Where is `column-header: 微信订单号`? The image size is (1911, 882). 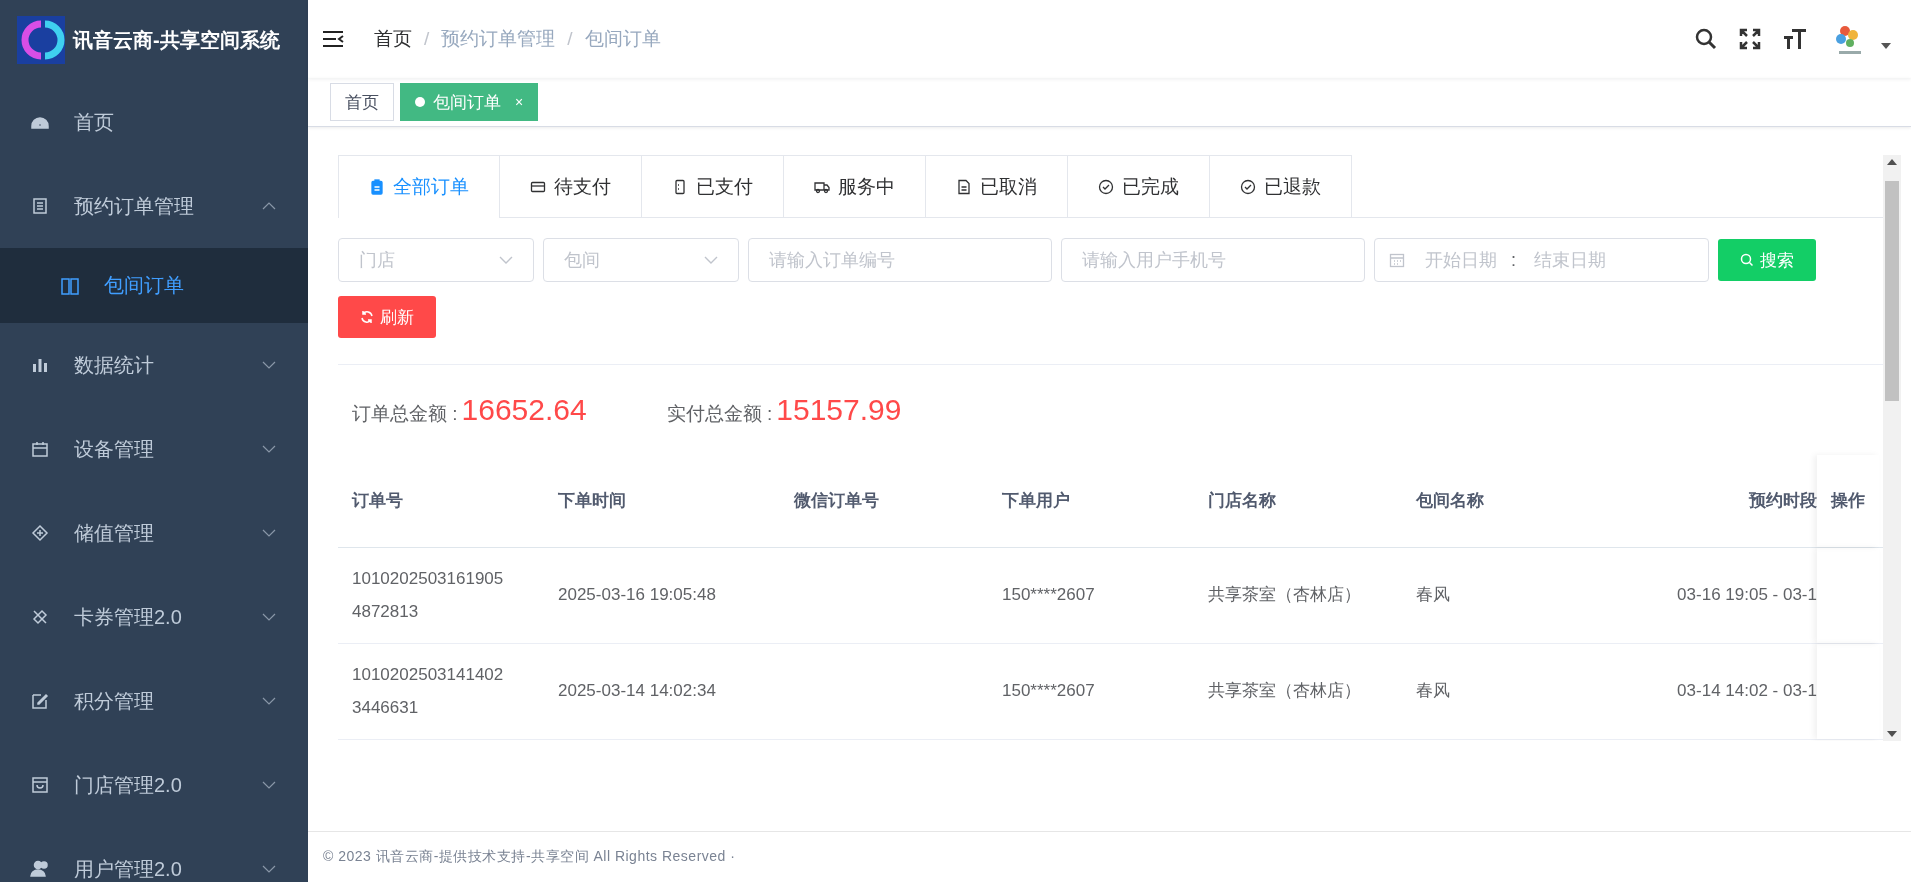
column-header: 微信订单号 is located at coordinates (836, 500).